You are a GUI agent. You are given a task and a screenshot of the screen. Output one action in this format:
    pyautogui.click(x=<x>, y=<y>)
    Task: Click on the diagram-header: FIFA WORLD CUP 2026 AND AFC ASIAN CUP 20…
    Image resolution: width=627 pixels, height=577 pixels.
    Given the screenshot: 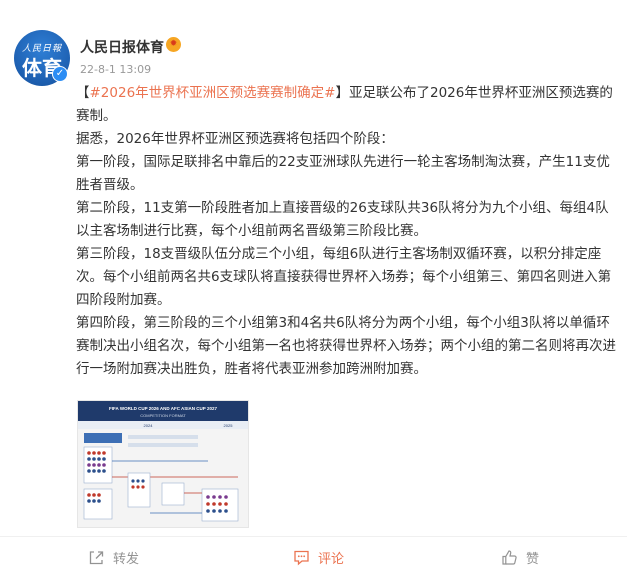 What is the action you would take?
    pyautogui.click(x=163, y=408)
    